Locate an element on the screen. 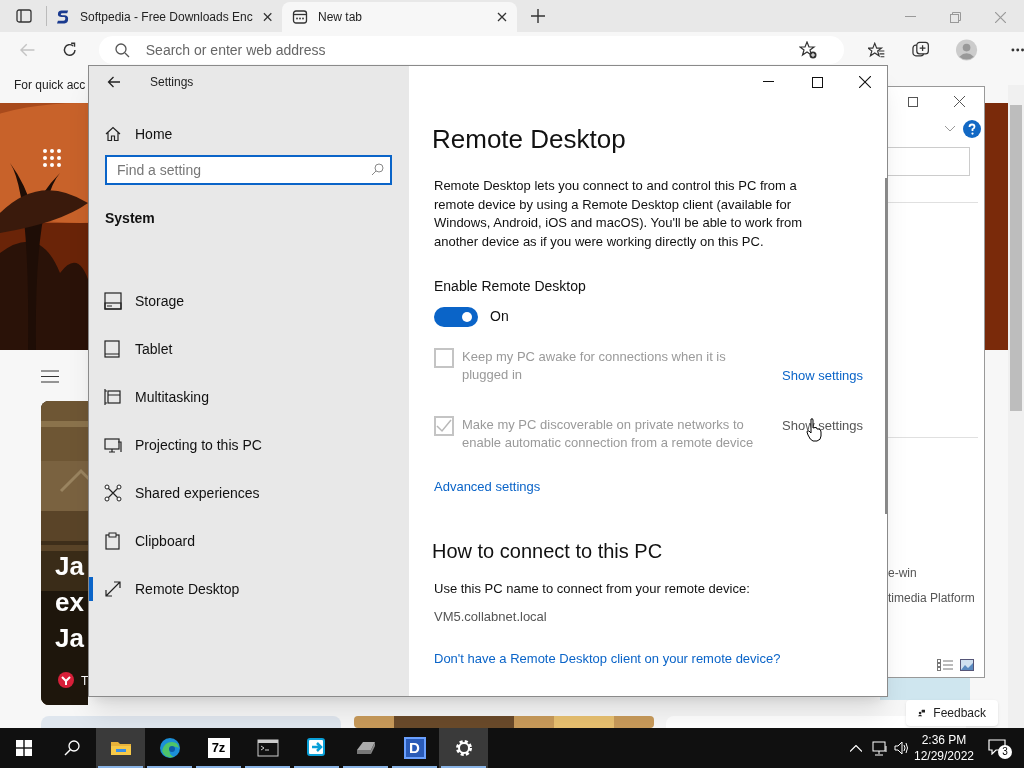 This screenshot has height=768, width=1024. home-icon is located at coordinates (113, 134).